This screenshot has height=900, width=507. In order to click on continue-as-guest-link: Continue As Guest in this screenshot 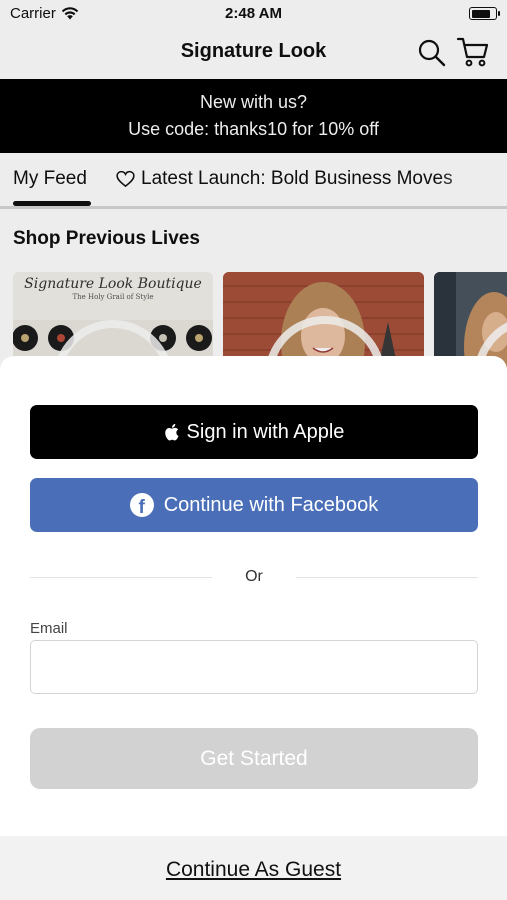, I will do `click(253, 870)`.